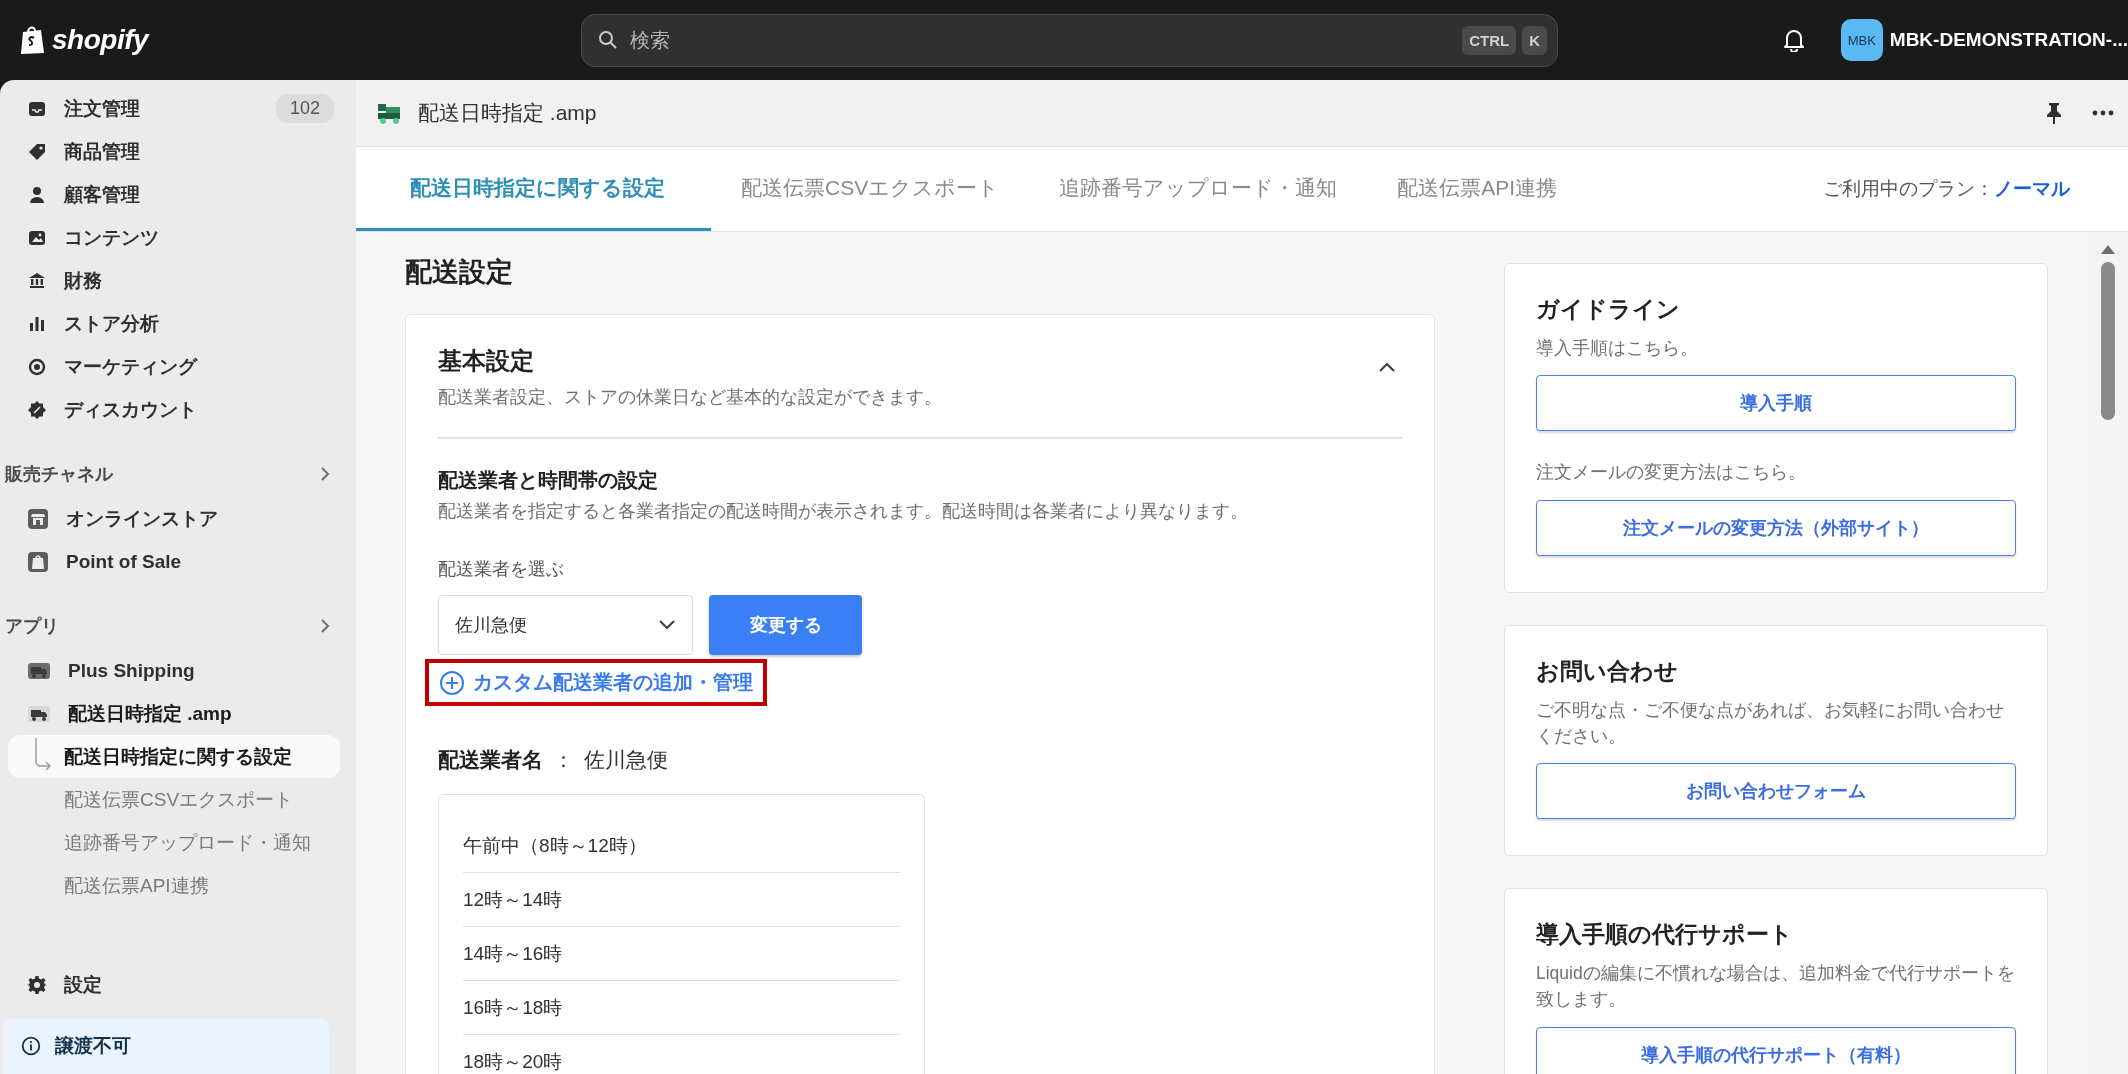 This screenshot has width=2128, height=1074. What do you see at coordinates (304, 108) in the screenshot?
I see `count-badge: 102` at bounding box center [304, 108].